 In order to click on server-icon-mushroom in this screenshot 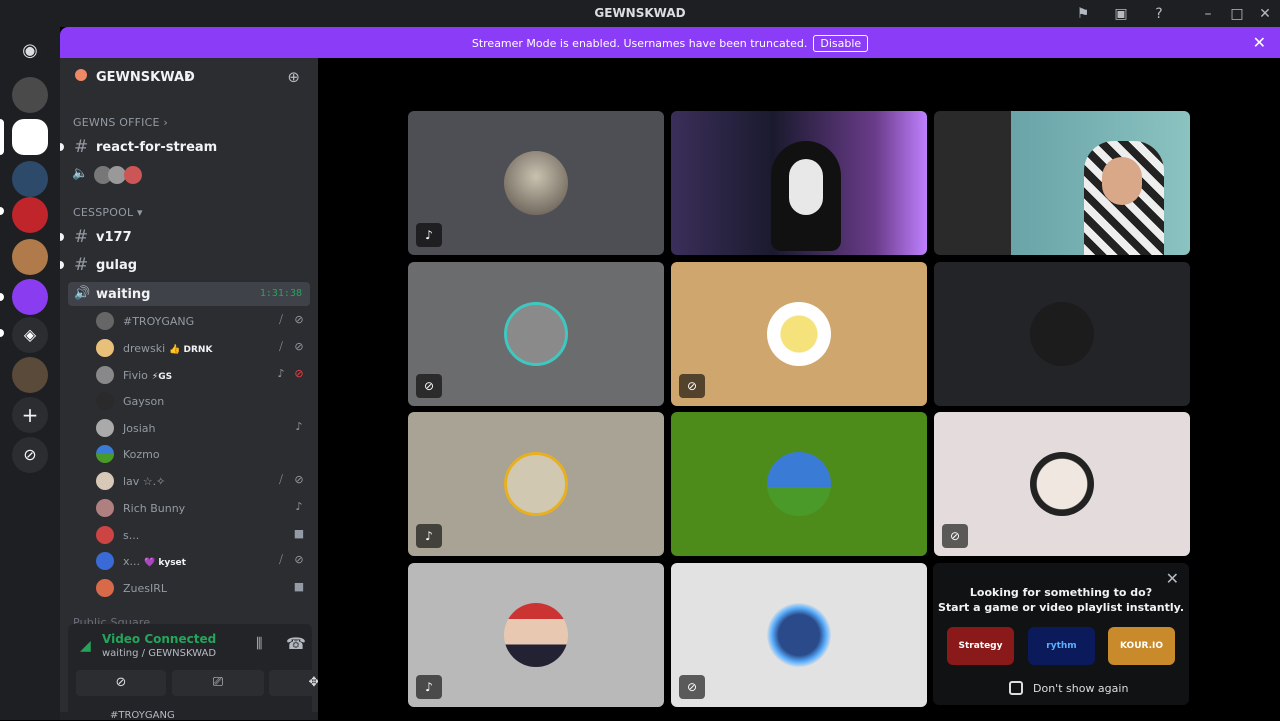, I will do `click(30, 215)`.